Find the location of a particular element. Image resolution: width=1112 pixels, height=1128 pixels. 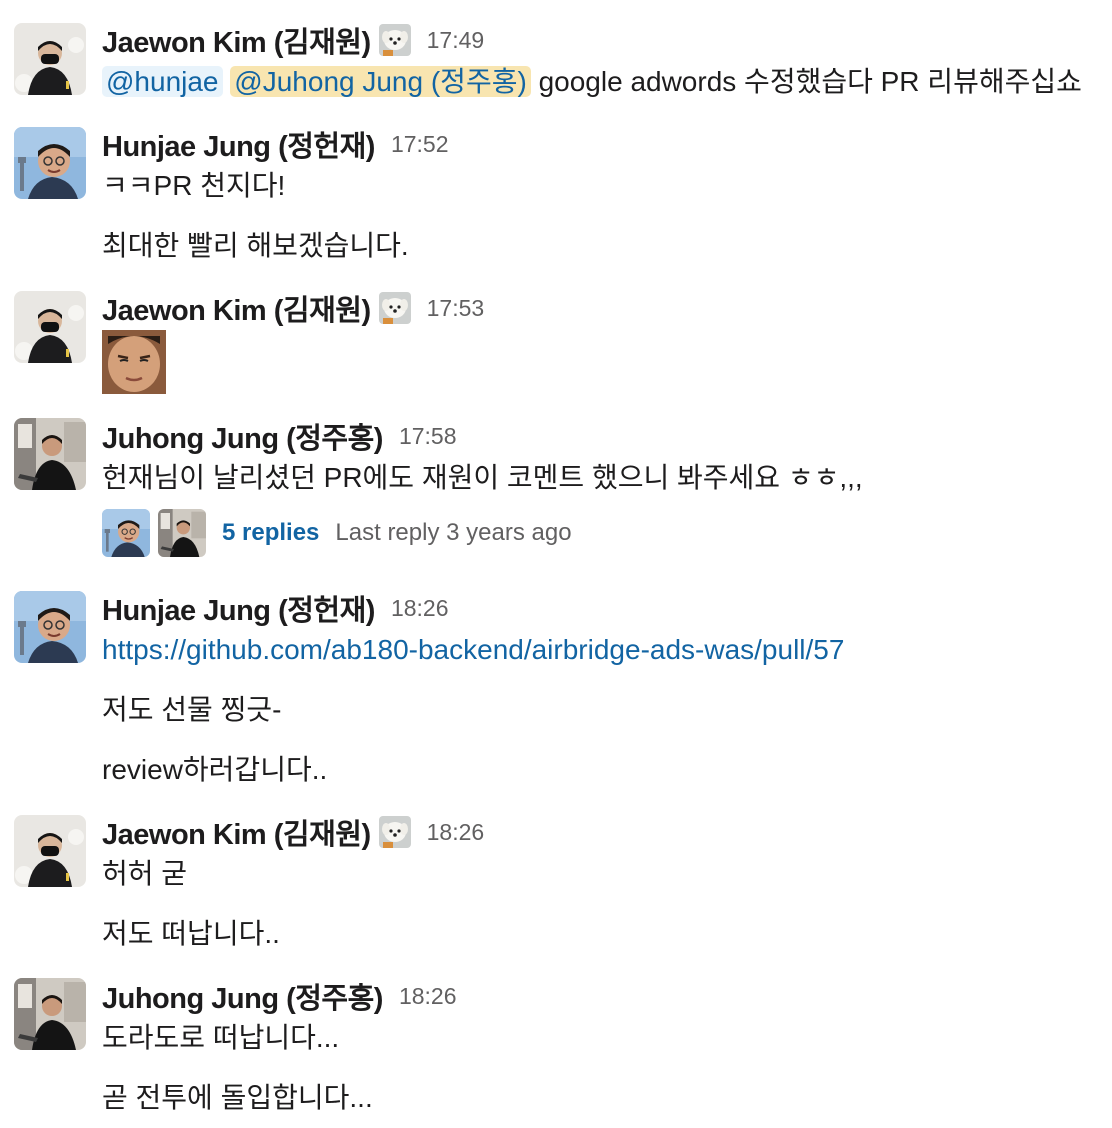

timestamp: 17:52 is located at coordinates (420, 144).